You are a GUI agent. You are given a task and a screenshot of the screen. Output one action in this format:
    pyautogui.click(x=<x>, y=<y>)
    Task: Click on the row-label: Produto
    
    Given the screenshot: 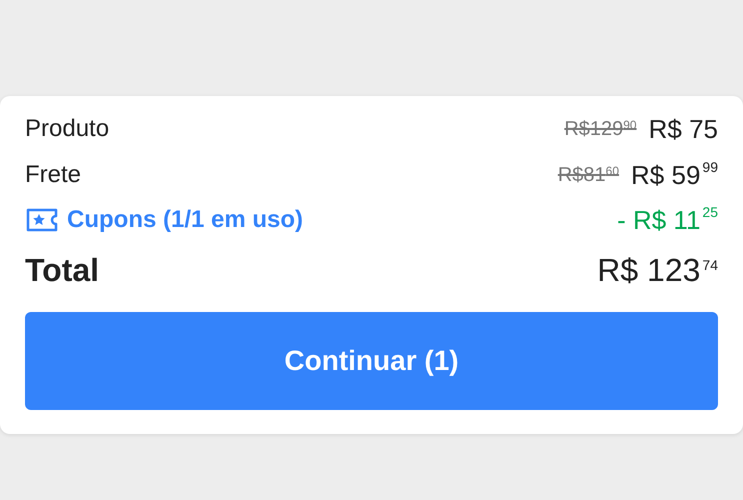 What is the action you would take?
    pyautogui.click(x=67, y=129)
    